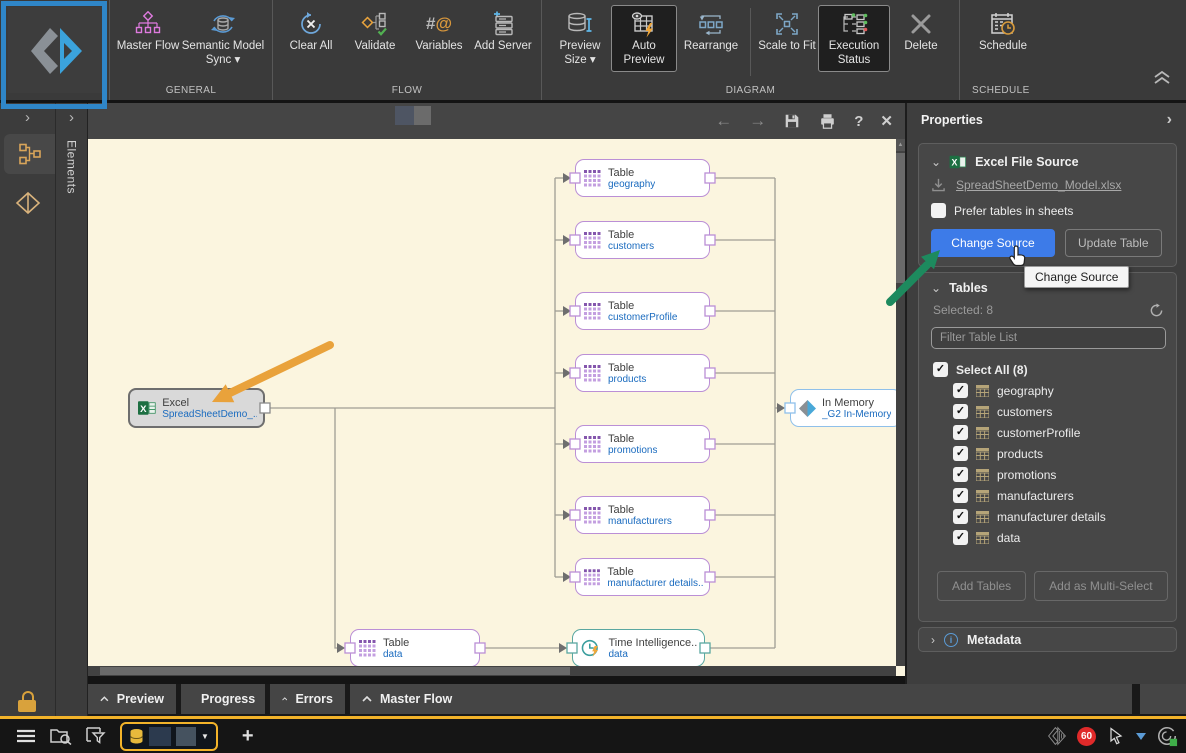 Image resolution: width=1186 pixels, height=753 pixels. I want to click on master-flow-button: Master Flow, so click(148, 30).